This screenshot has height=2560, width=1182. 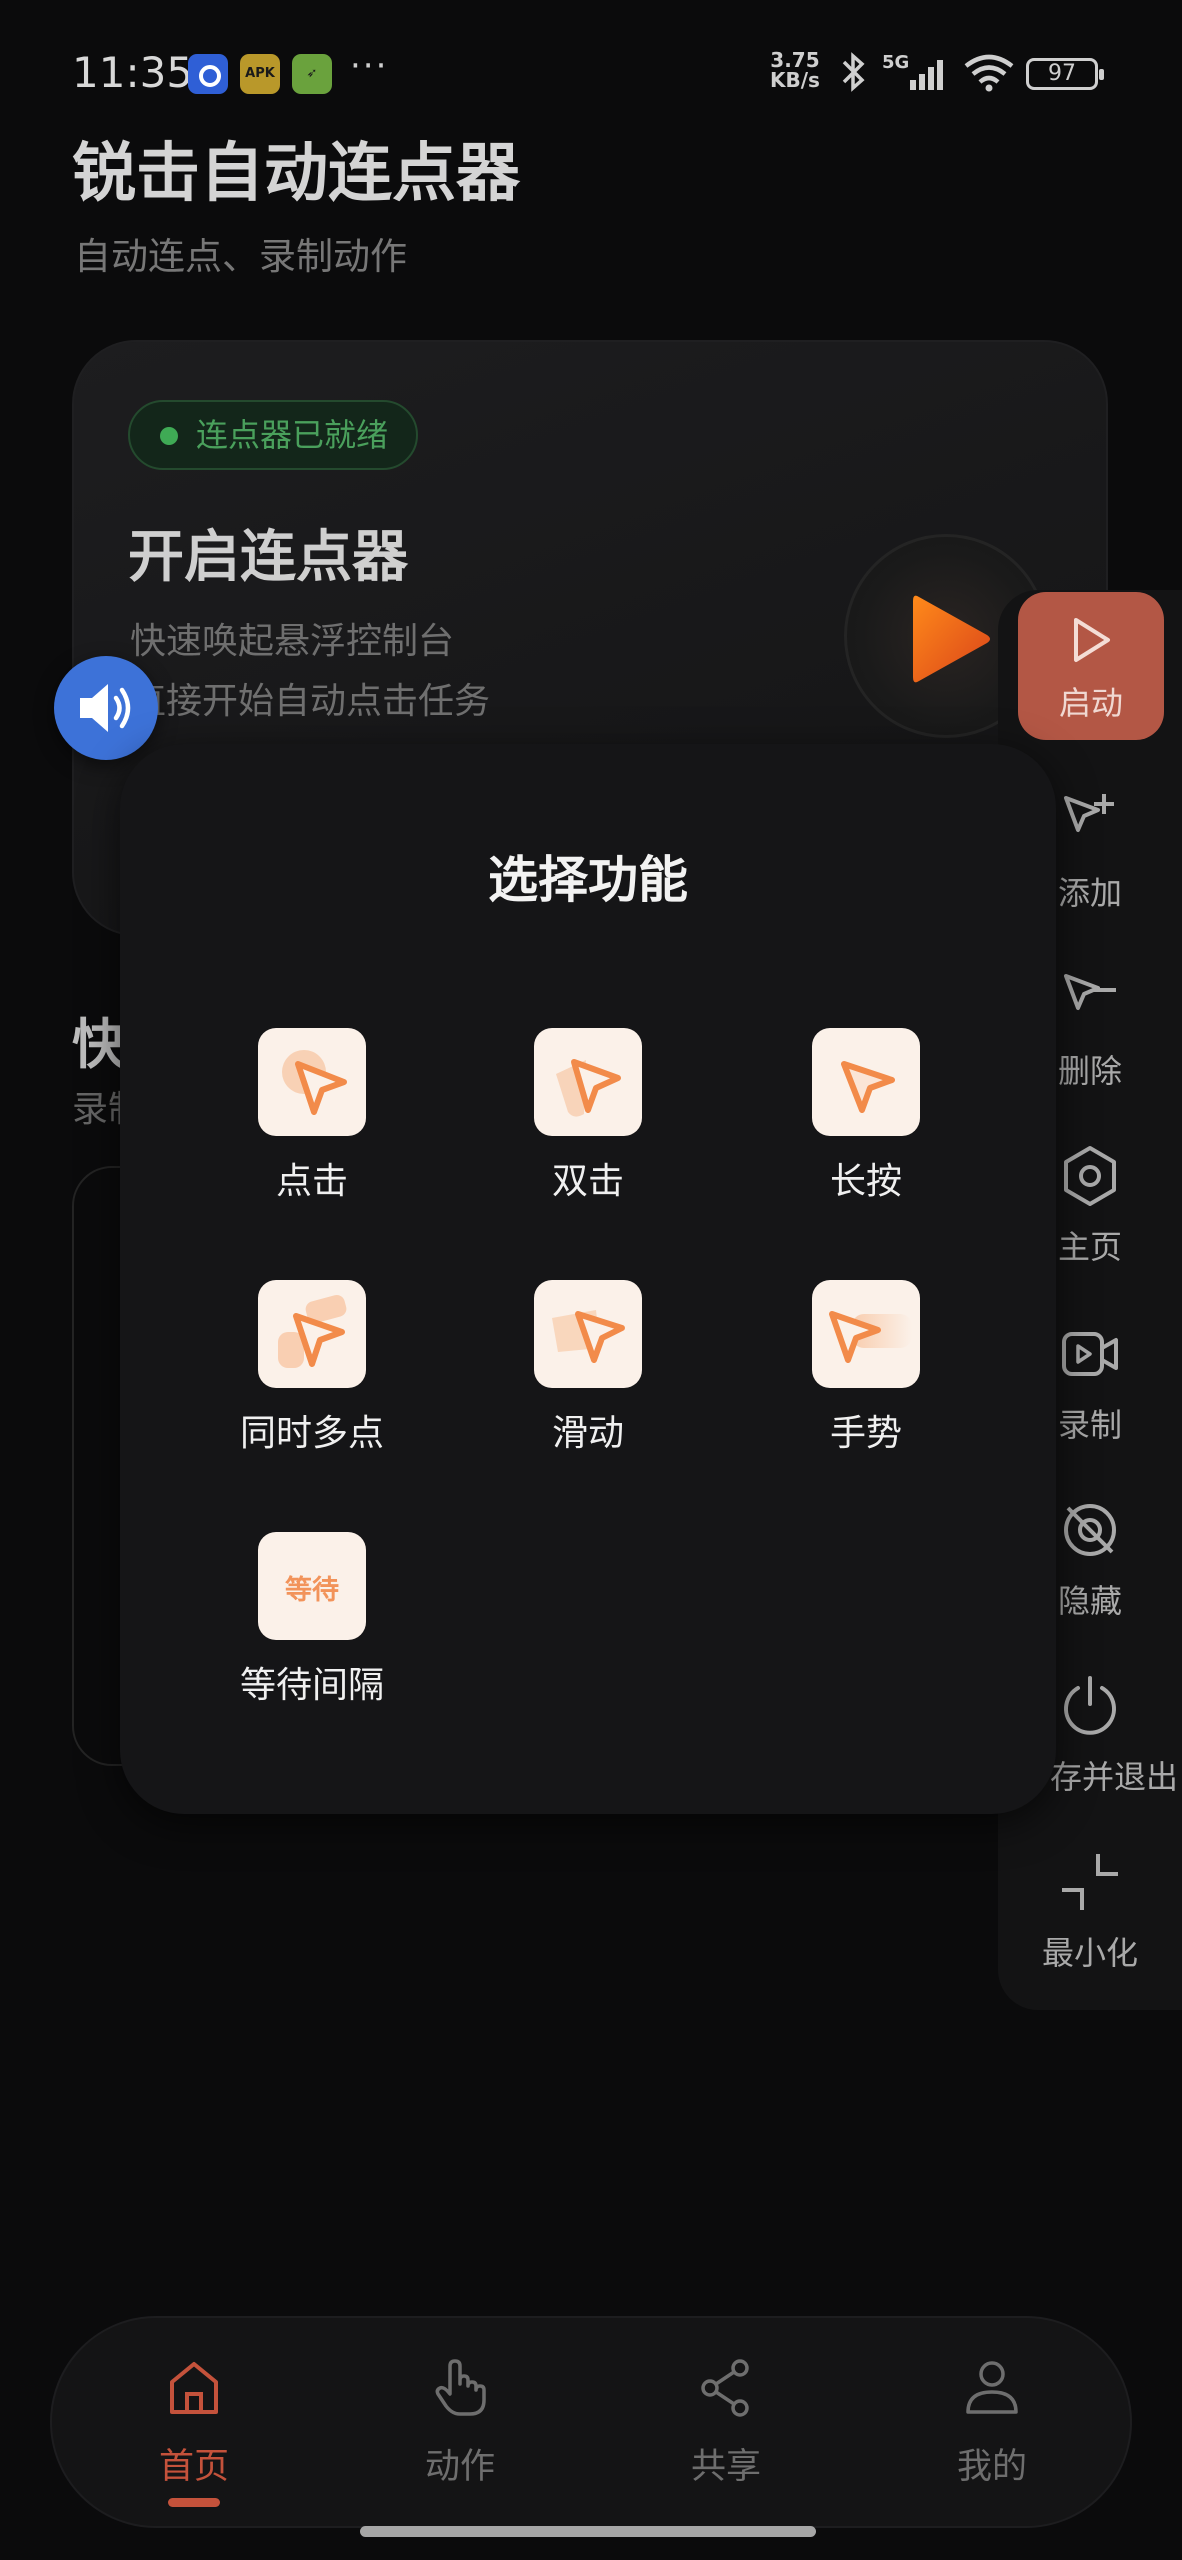 I want to click on net-speed: 3.75 KB/s, so click(x=795, y=70).